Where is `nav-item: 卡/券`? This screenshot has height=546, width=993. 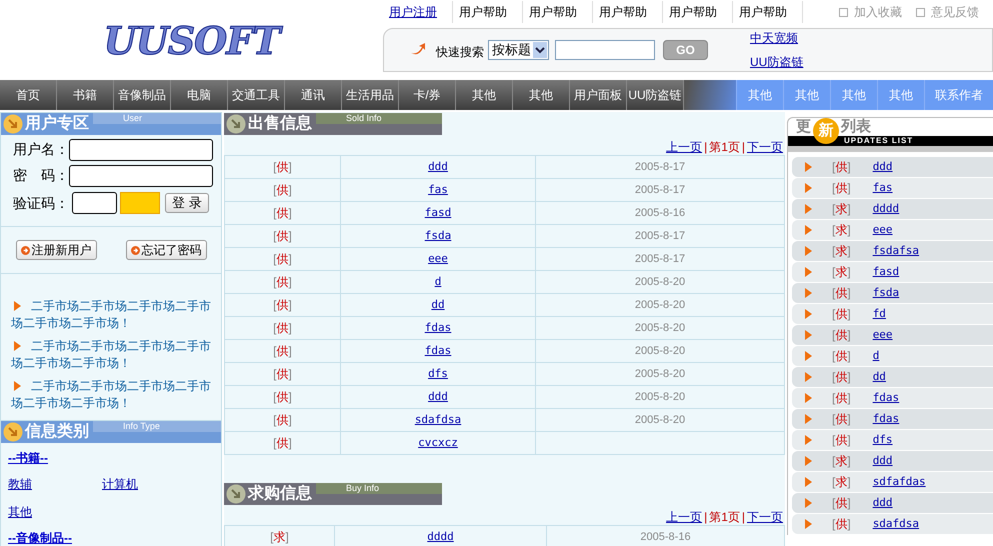 nav-item: 卡/券 is located at coordinates (427, 95).